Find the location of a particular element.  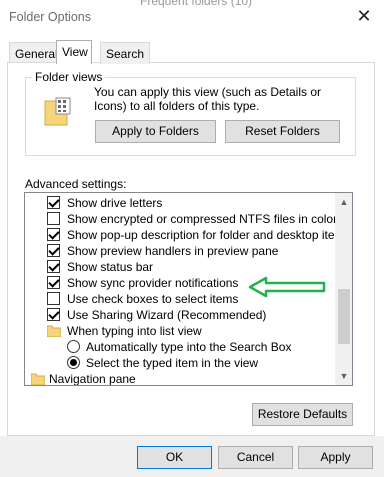

setting-show-preview-handlers: Show preview handlers in preview pane is located at coordinates (162, 251).